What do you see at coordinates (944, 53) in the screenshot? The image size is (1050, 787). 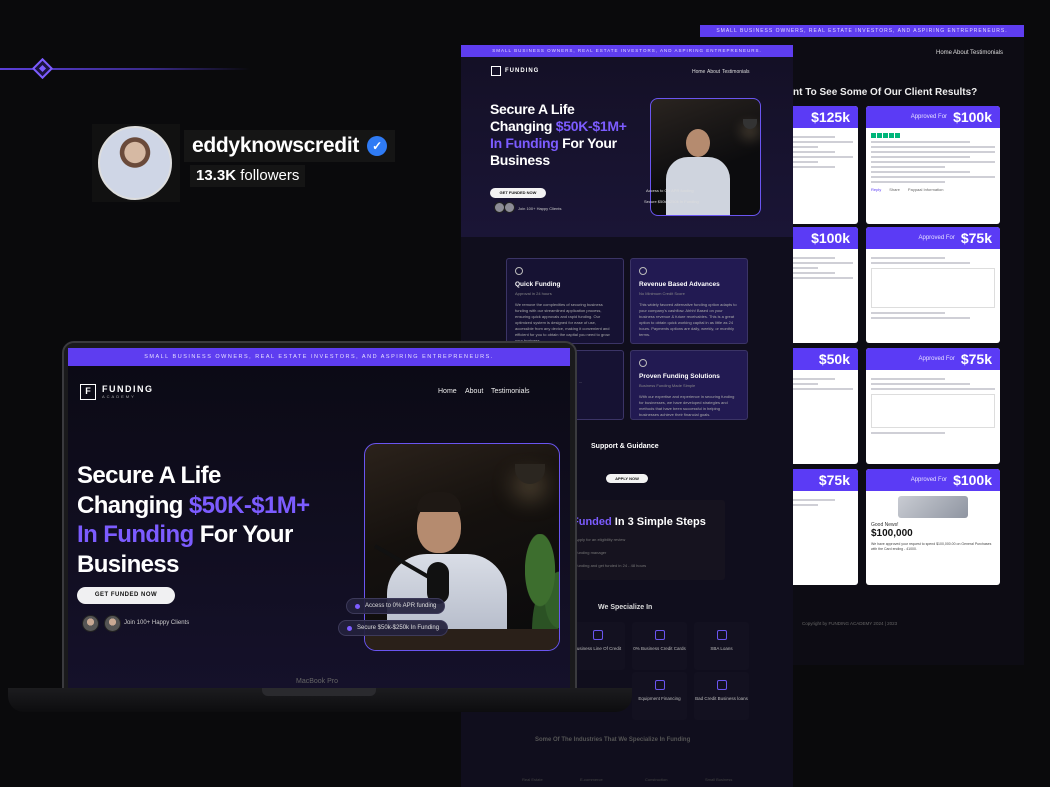 I see `back-nav-home: Home` at bounding box center [944, 53].